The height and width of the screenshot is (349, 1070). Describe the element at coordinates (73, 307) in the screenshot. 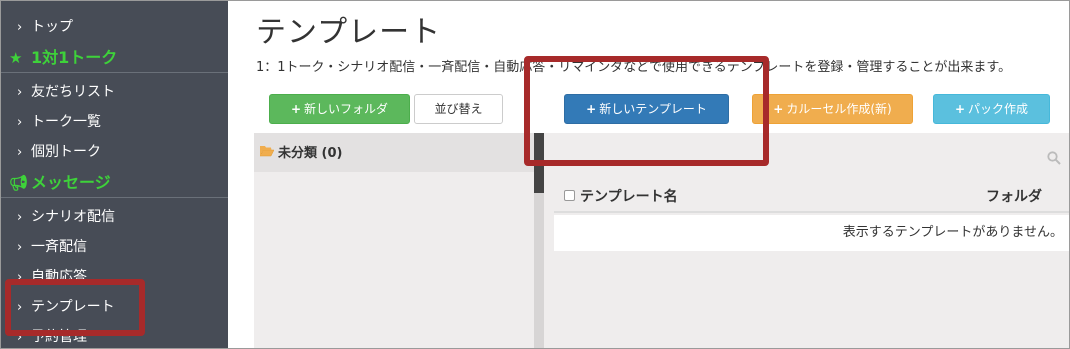

I see `sidebar-item-label: テンプレート` at that location.